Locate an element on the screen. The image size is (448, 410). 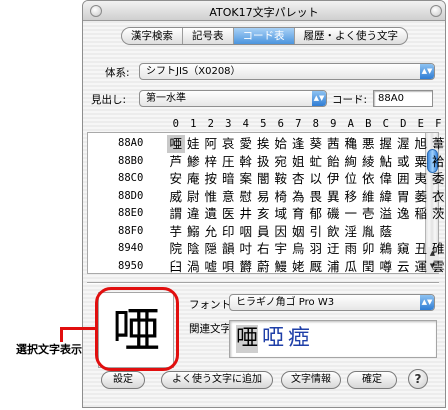
char-cell: 或 is located at coordinates (404, 162).